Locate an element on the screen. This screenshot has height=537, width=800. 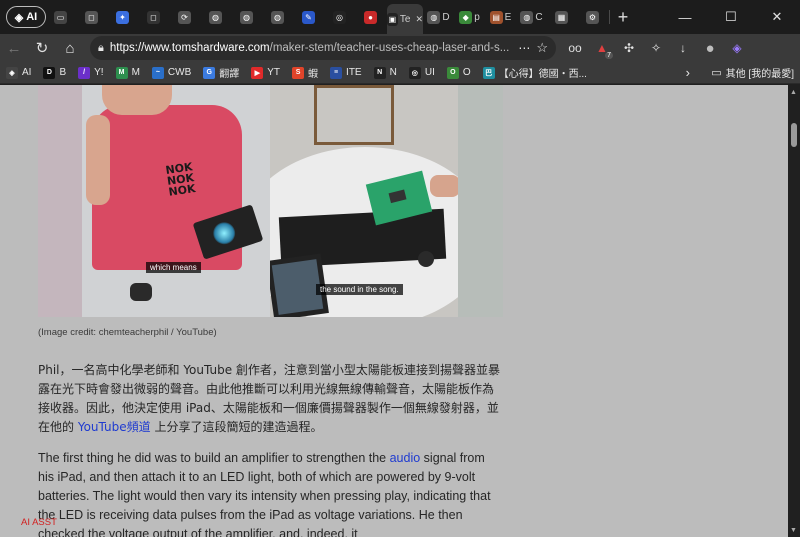
up-icon: ▲ 7 is located at coordinates (602, 48).